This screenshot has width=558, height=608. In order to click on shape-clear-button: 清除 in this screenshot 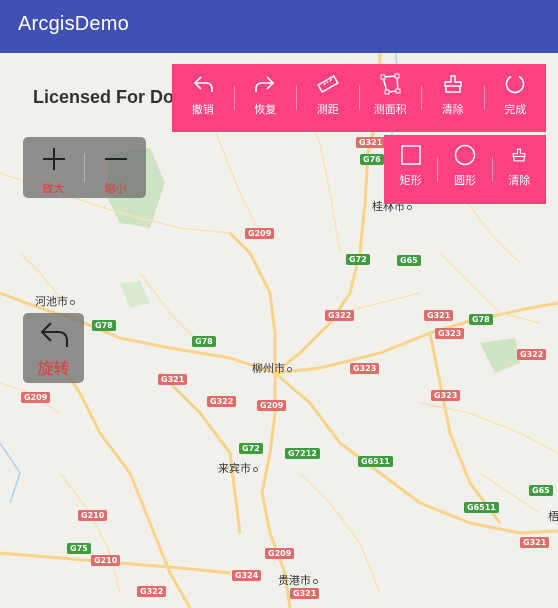, I will do `click(519, 169)`.